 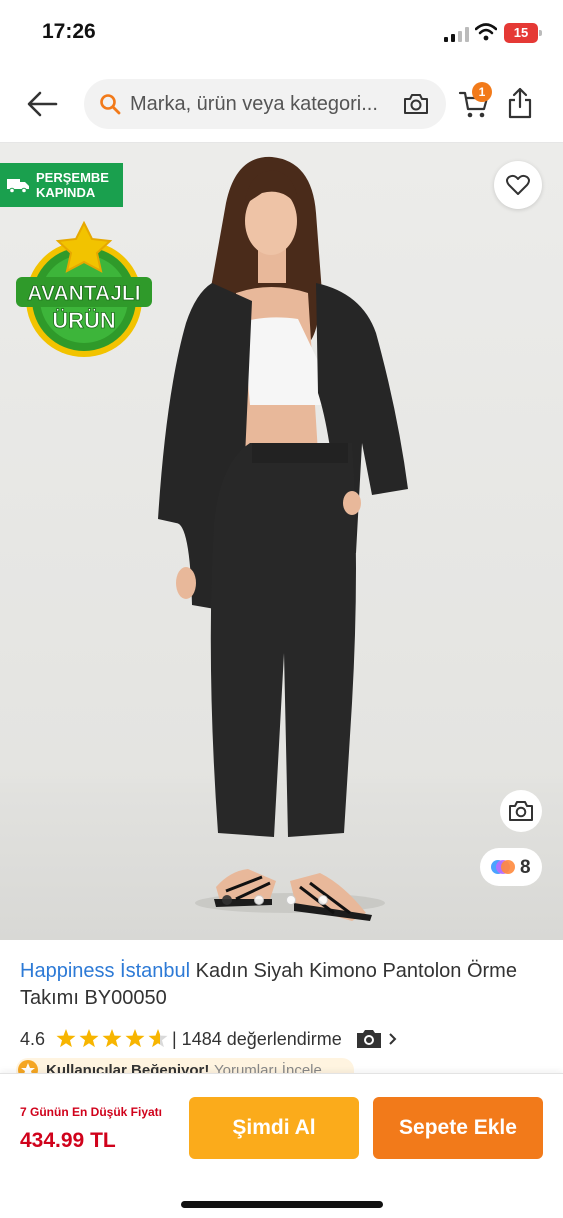 What do you see at coordinates (110, 104) in the screenshot?
I see `search-icon` at bounding box center [110, 104].